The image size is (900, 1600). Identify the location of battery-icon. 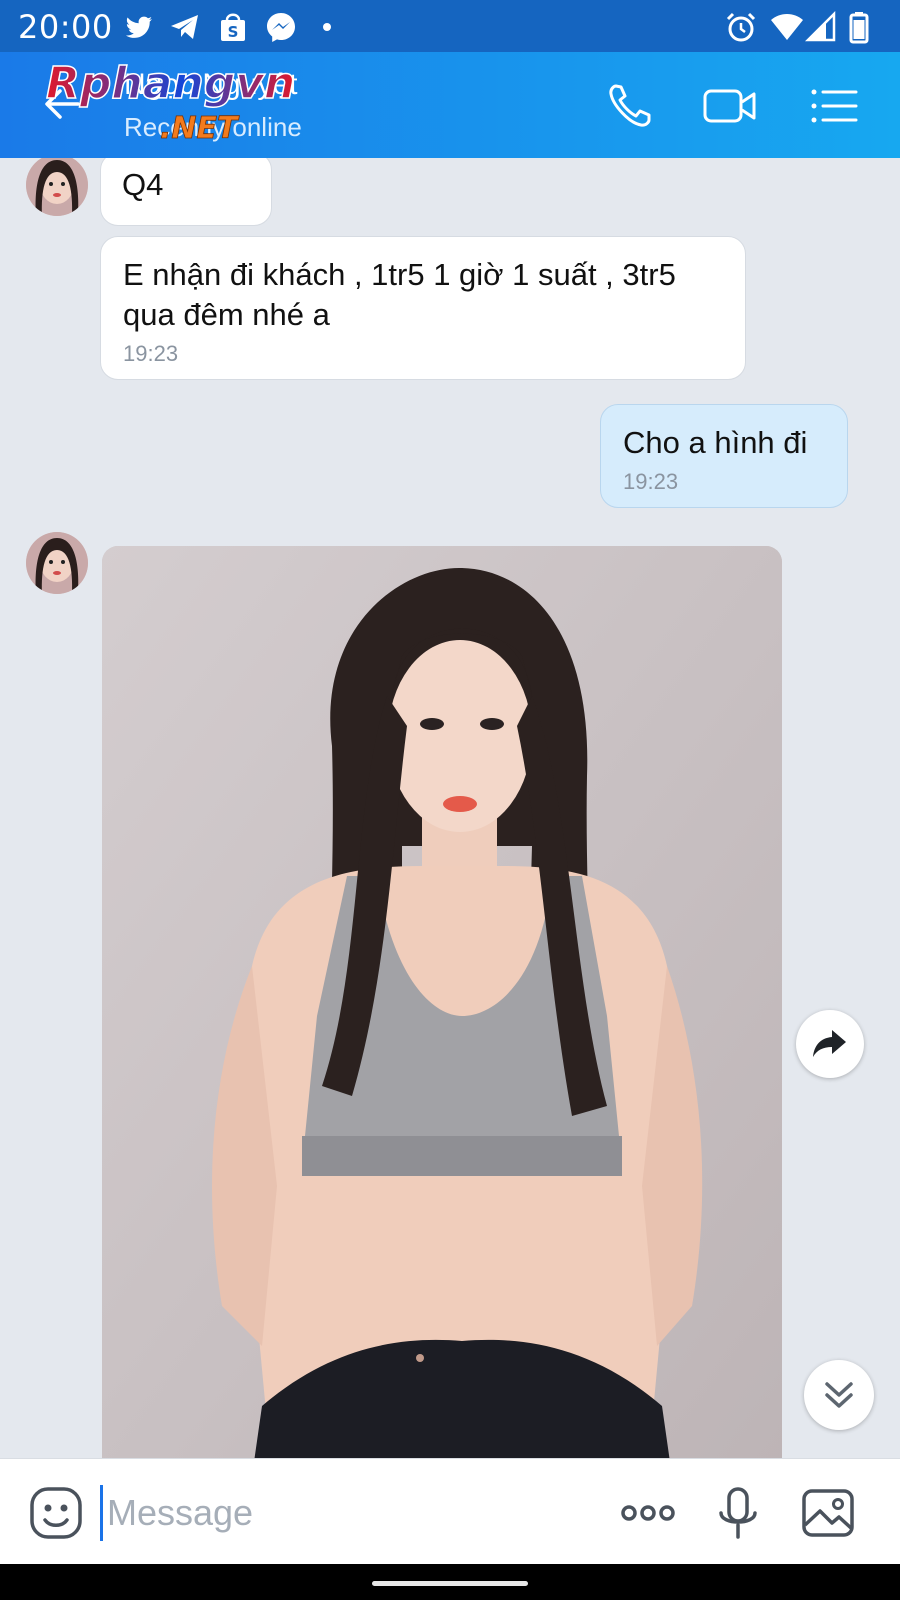
(859, 27).